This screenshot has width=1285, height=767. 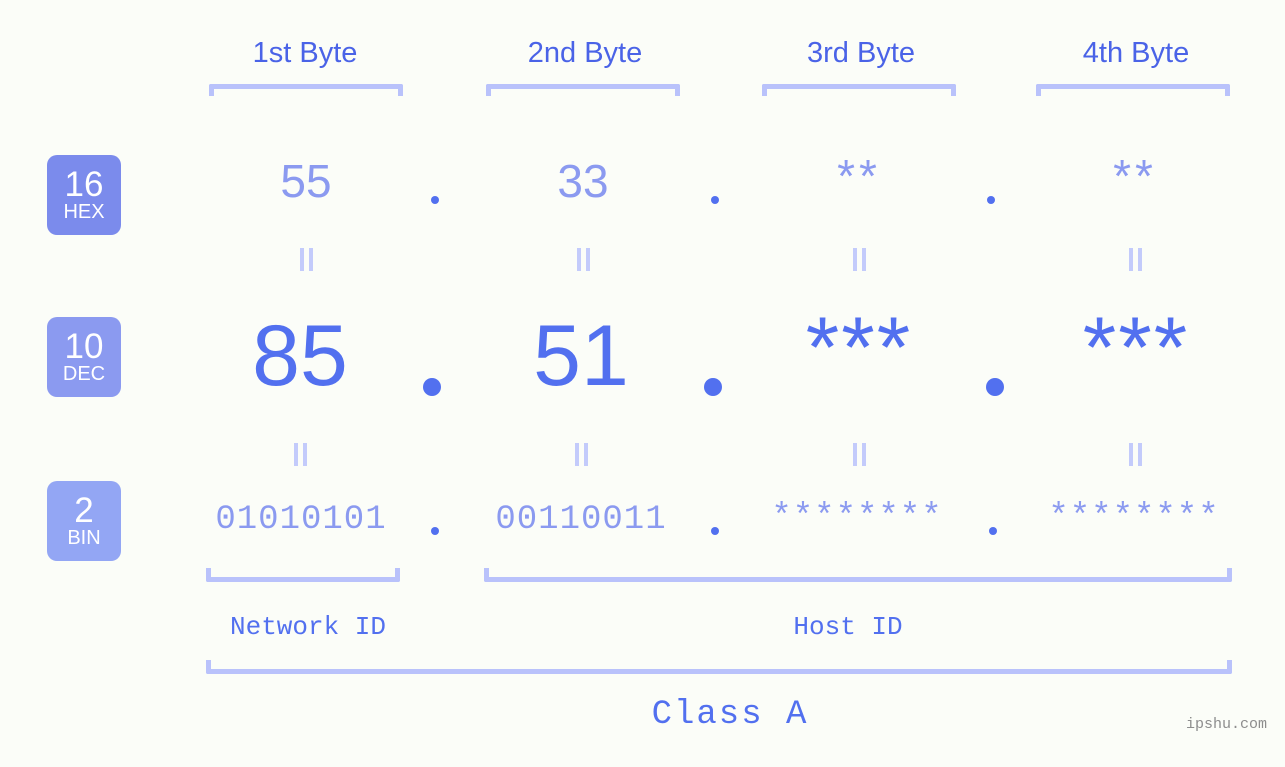 What do you see at coordinates (84, 211) in the screenshot?
I see `base-badge-hex-name: HEX` at bounding box center [84, 211].